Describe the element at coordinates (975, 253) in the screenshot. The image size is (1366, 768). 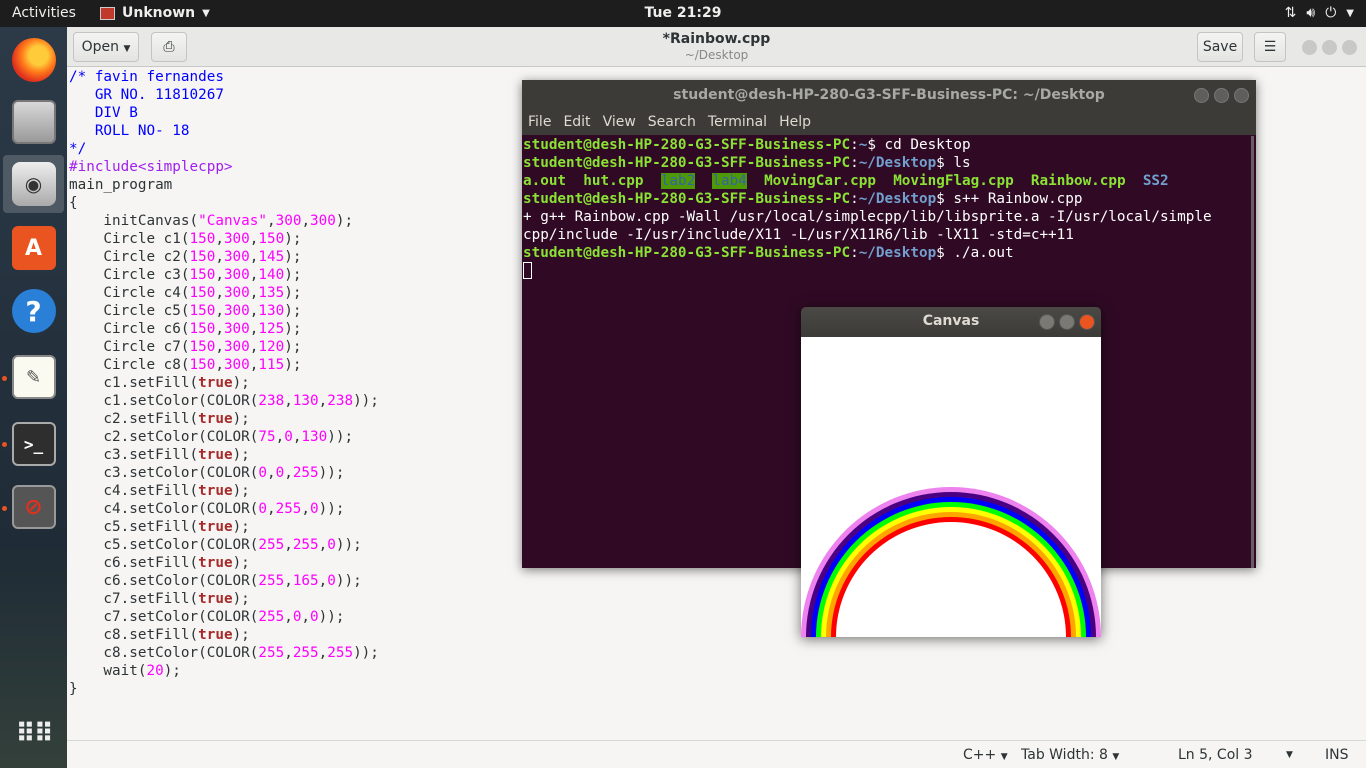
I see `command: $ ./a.out` at that location.